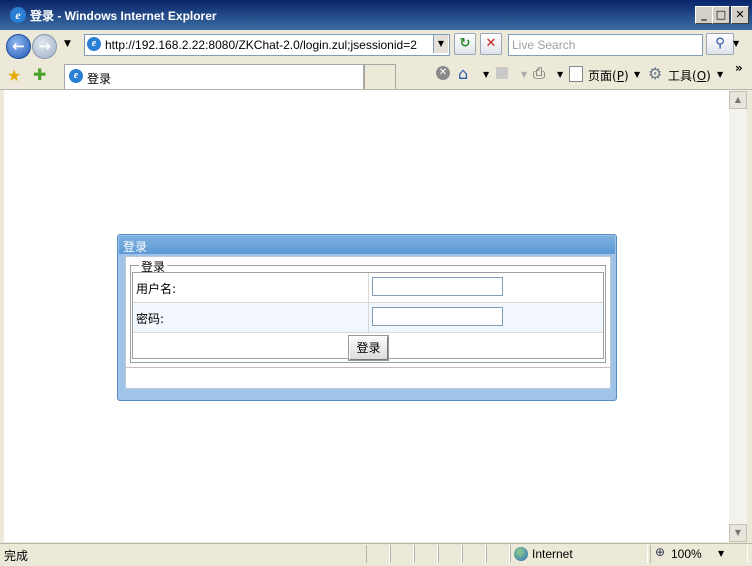 This screenshot has width=752, height=566. I want to click on scroll-up-button: ▲, so click(738, 100).